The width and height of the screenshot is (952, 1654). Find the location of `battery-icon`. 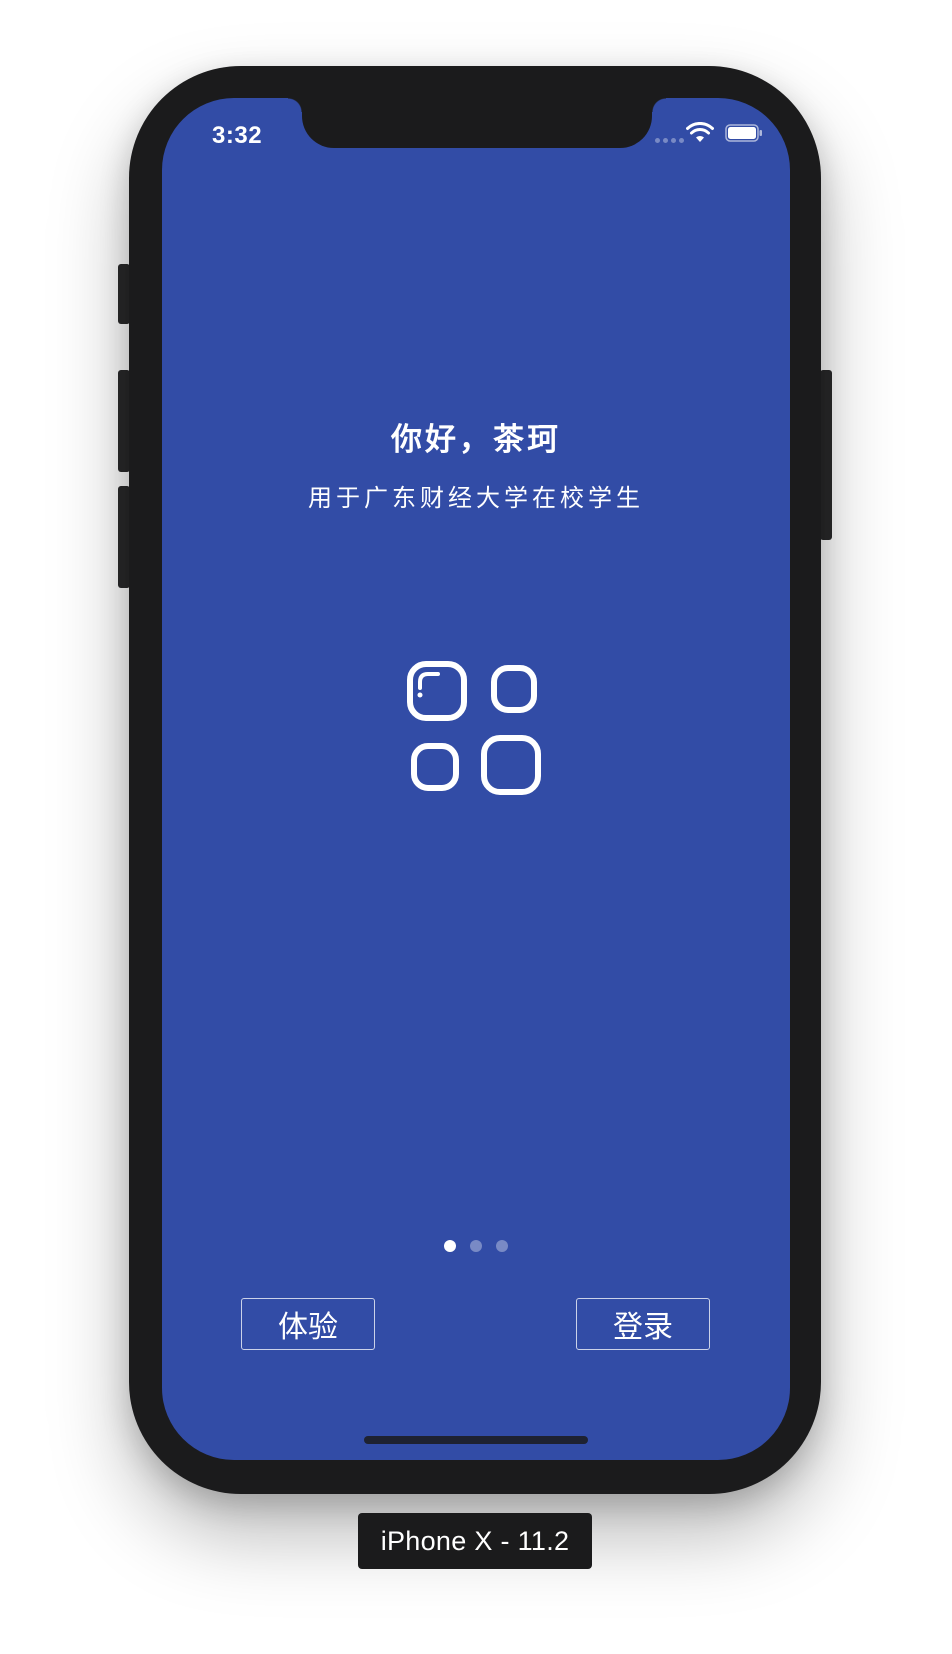

battery-icon is located at coordinates (743, 133).